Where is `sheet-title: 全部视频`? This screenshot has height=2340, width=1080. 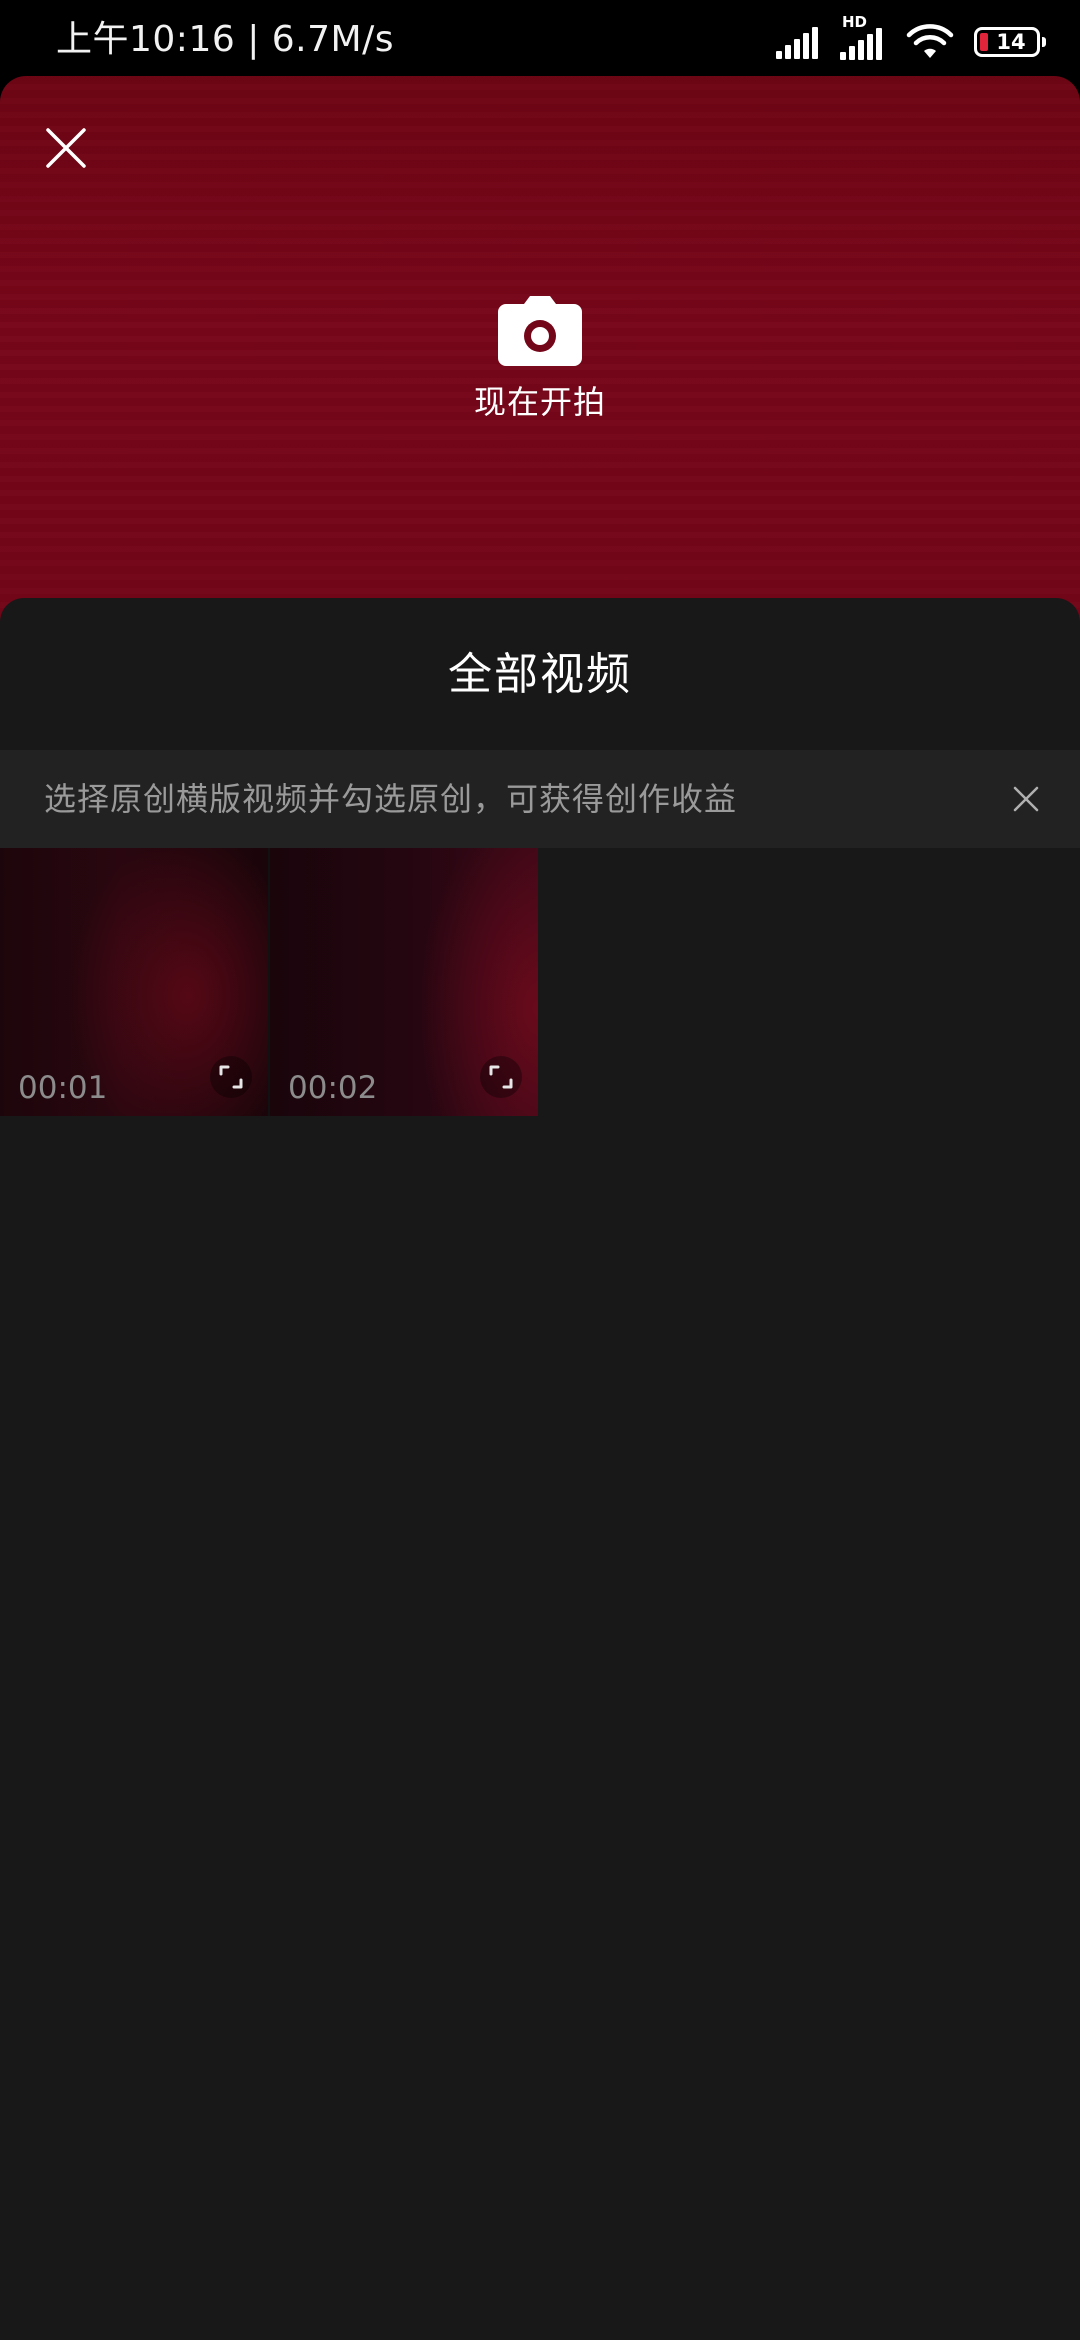
sheet-title: 全部视频 is located at coordinates (540, 675).